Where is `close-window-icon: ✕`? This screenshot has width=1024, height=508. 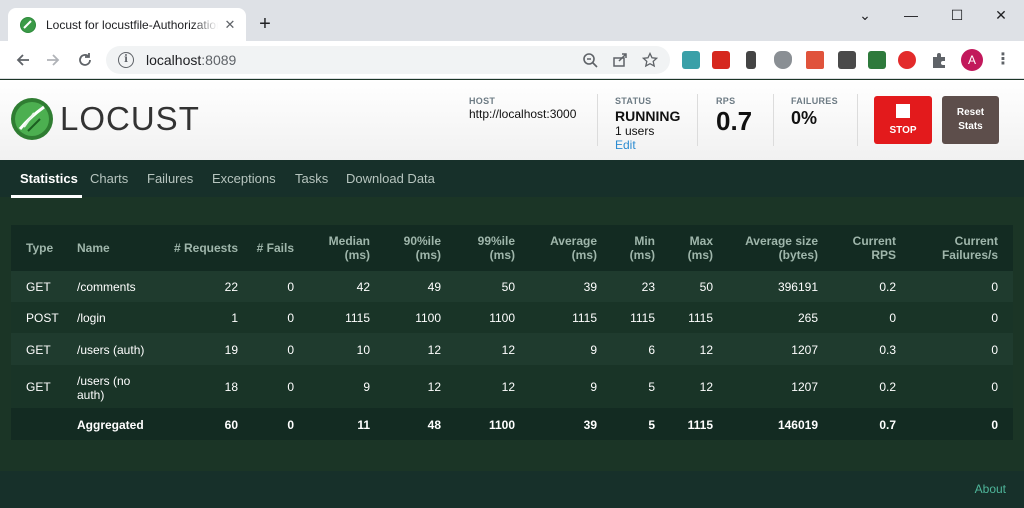
close-window-icon: ✕ is located at coordinates (1001, 15).